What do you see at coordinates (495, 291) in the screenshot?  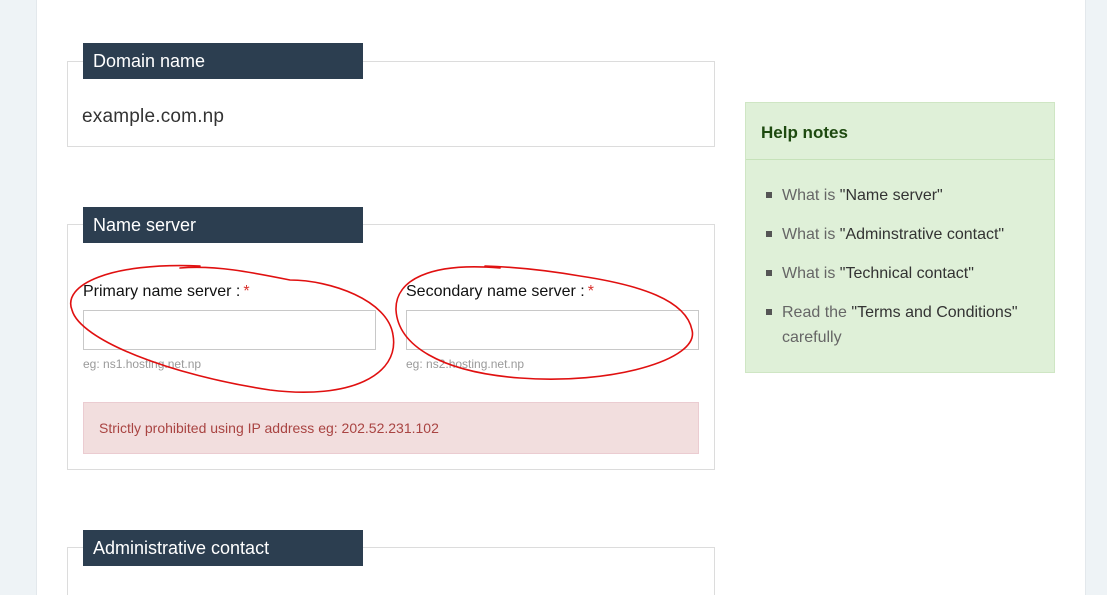 I see `secondary-name-server-label-text: Secondary name server :` at bounding box center [495, 291].